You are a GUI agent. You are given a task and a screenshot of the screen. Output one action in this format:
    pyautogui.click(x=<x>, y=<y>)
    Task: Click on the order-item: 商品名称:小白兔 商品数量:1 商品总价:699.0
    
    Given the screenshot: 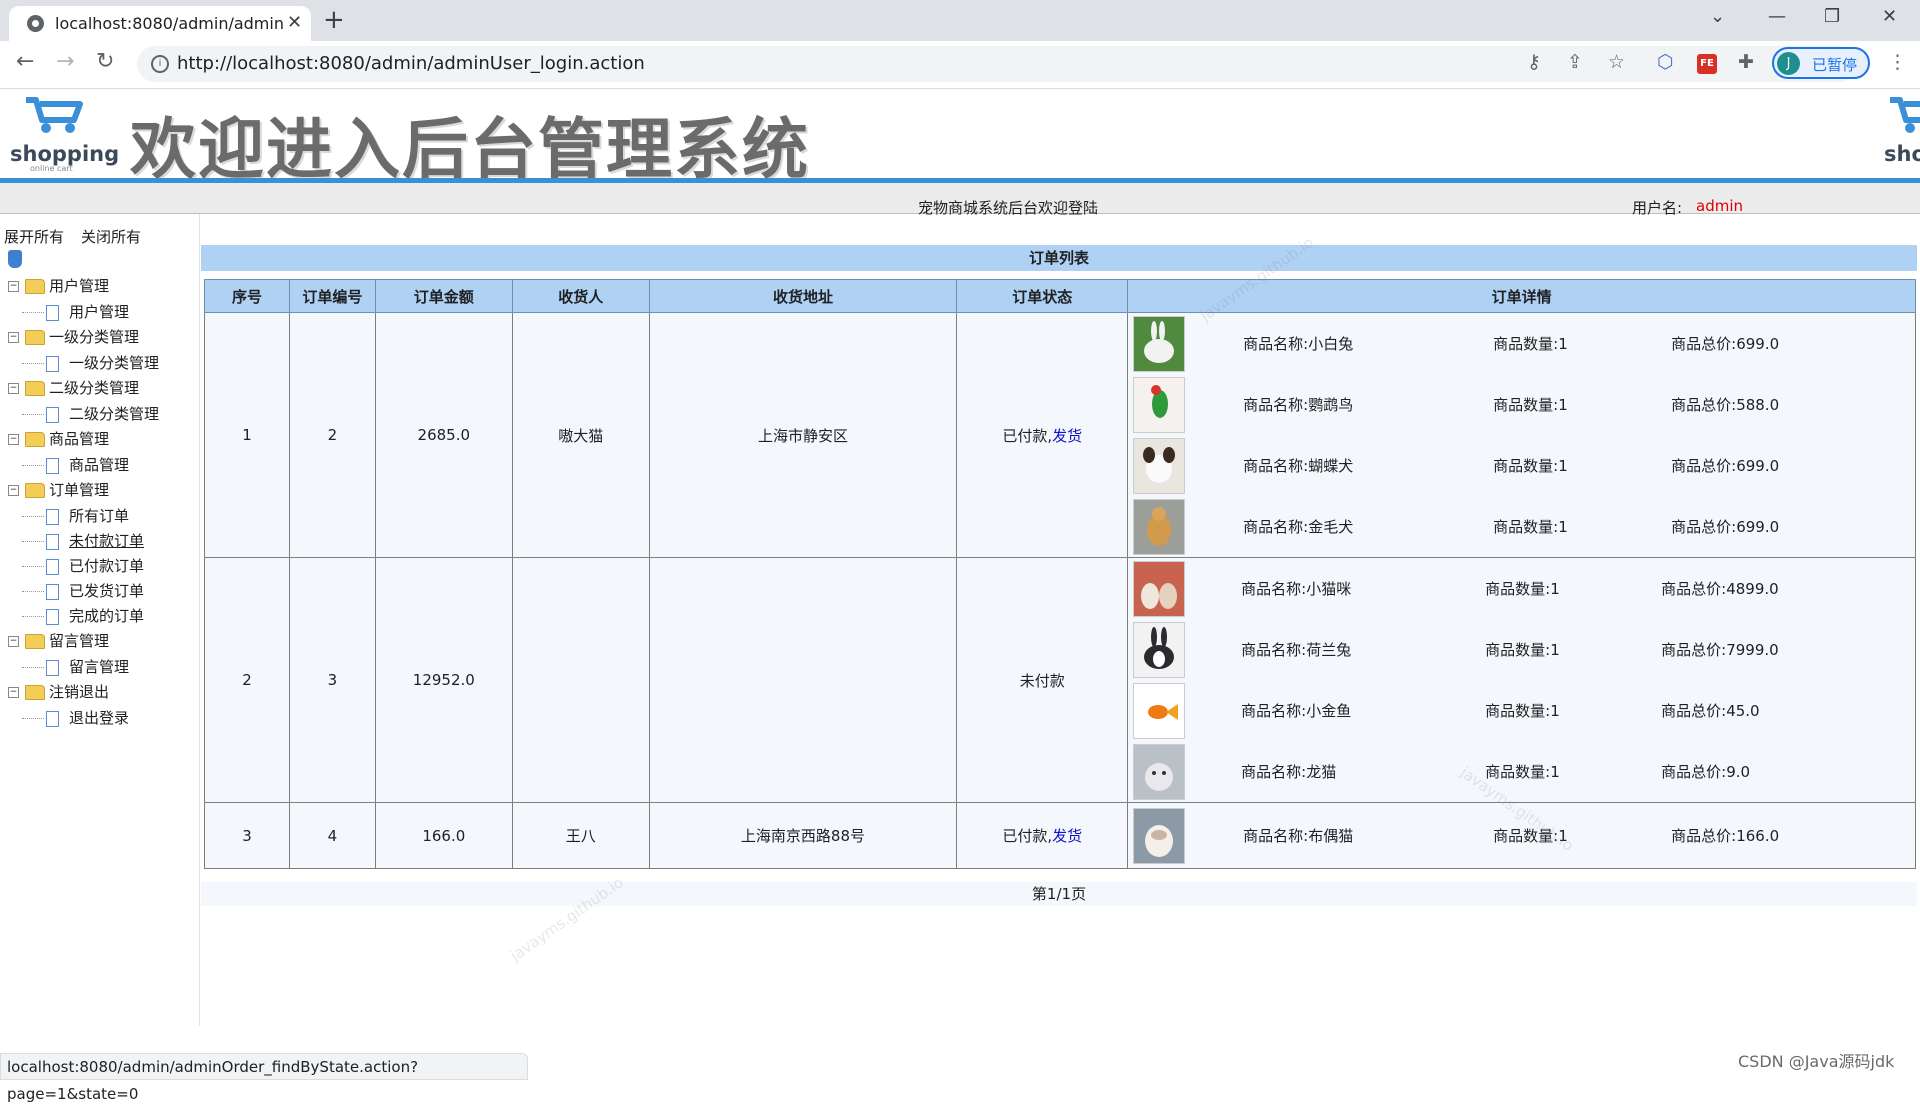 What is the action you would take?
    pyautogui.click(x=1521, y=343)
    